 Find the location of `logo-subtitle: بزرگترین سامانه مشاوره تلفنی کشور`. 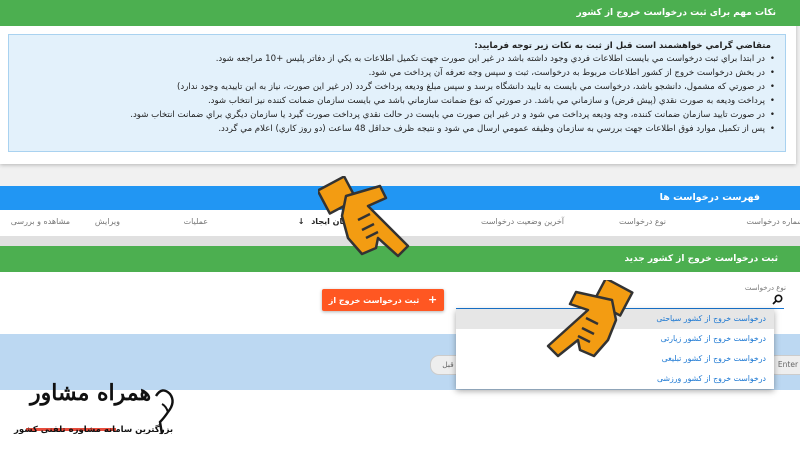

logo-subtitle: بزرگترین سامانه مشاوره تلفنی کشور is located at coordinates (94, 430).